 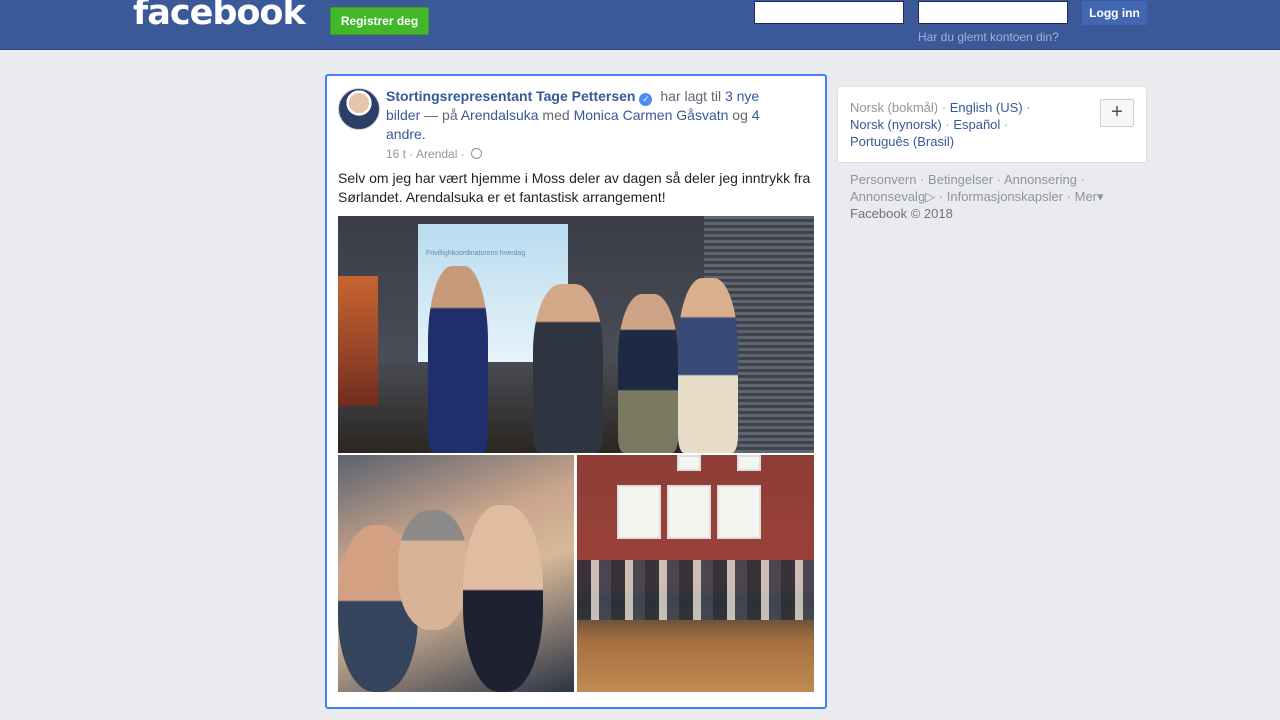 I want to click on adchoices-icon: ▷, so click(x=930, y=196).